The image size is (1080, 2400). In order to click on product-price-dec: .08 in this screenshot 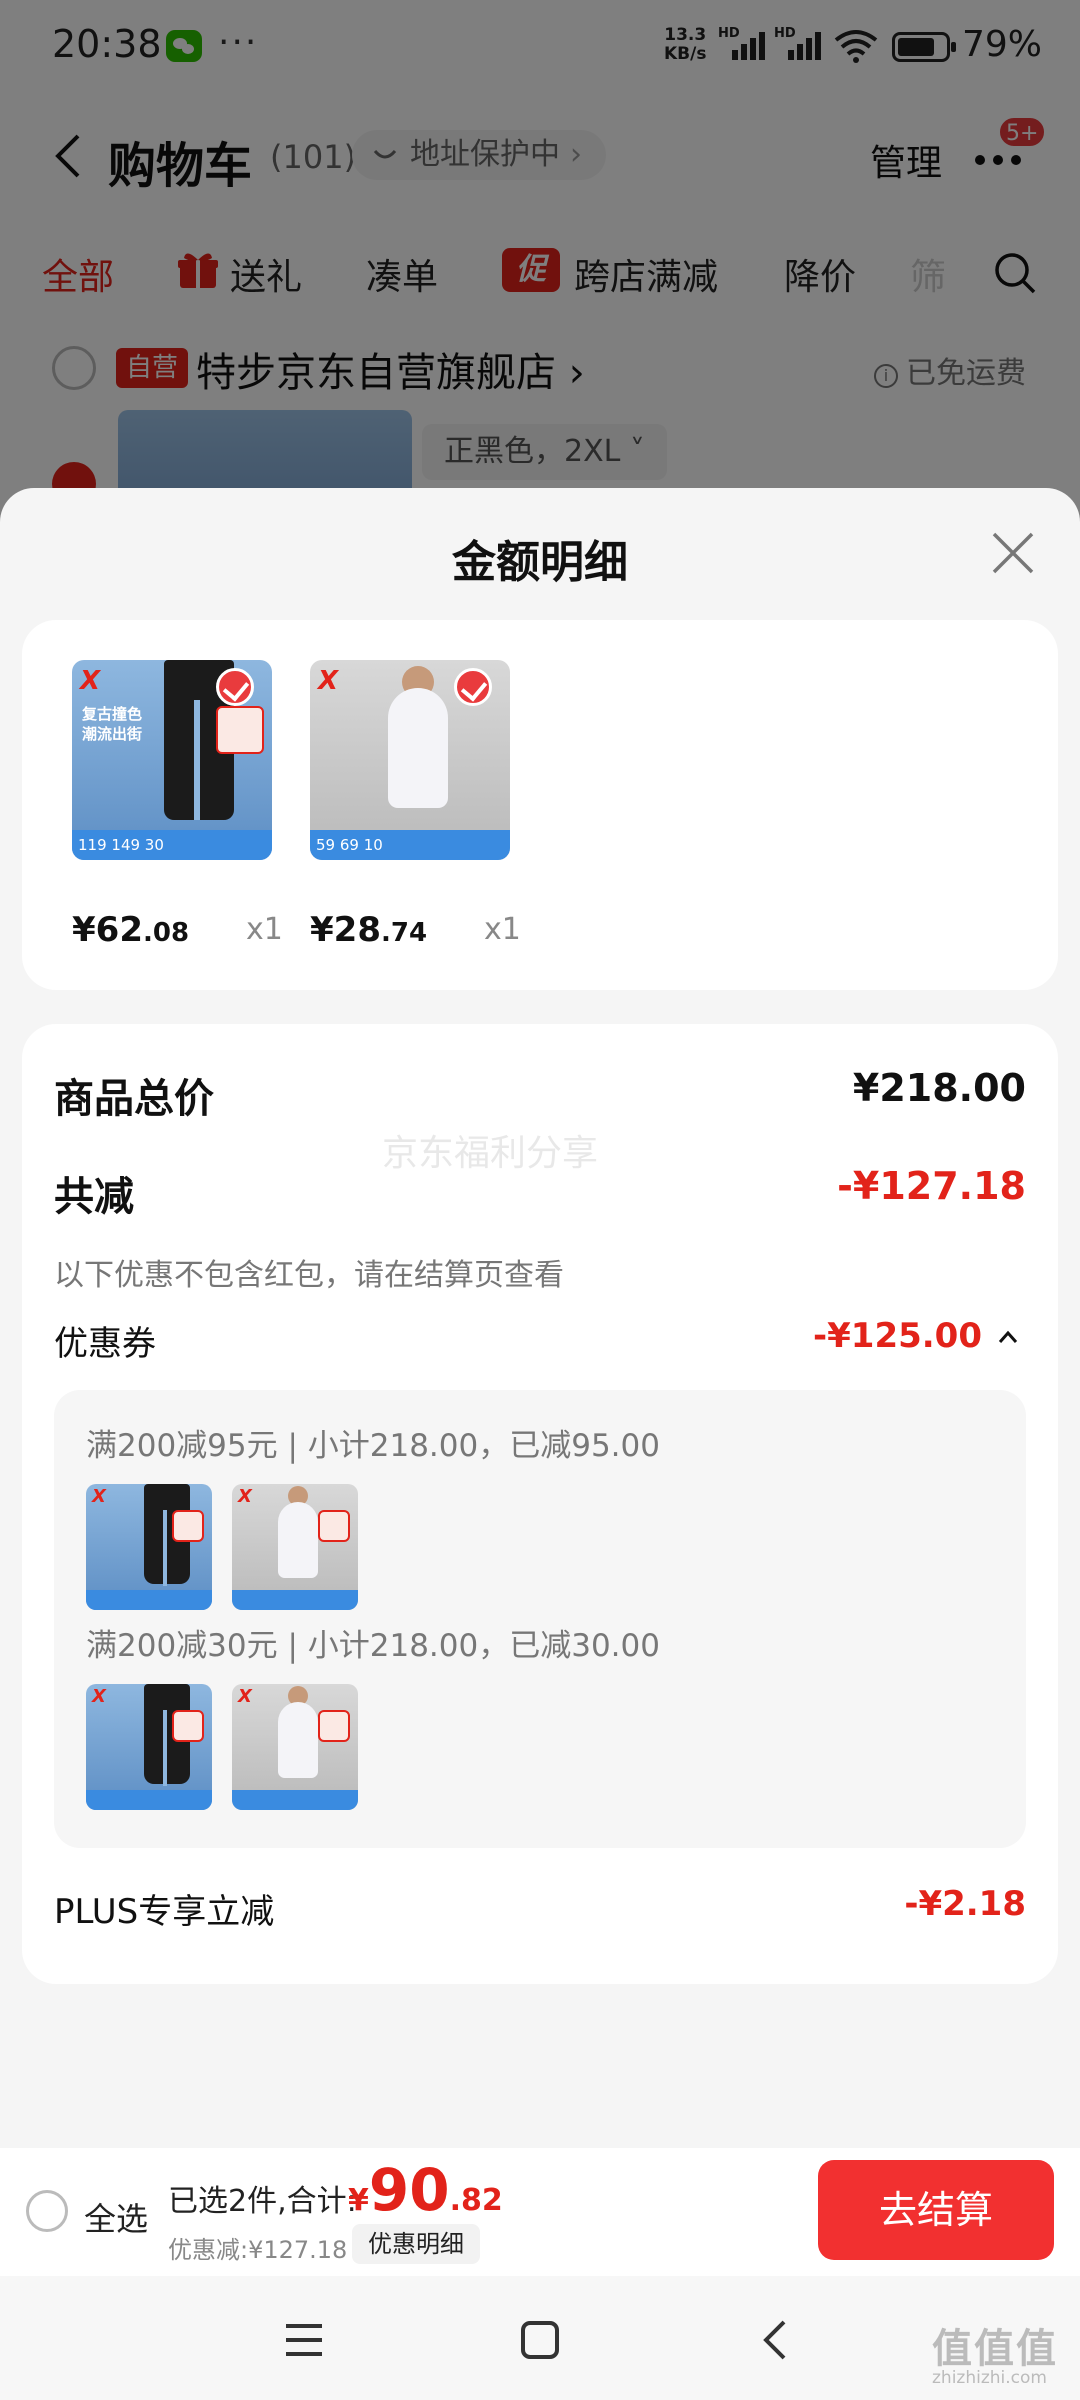, I will do `click(166, 933)`.